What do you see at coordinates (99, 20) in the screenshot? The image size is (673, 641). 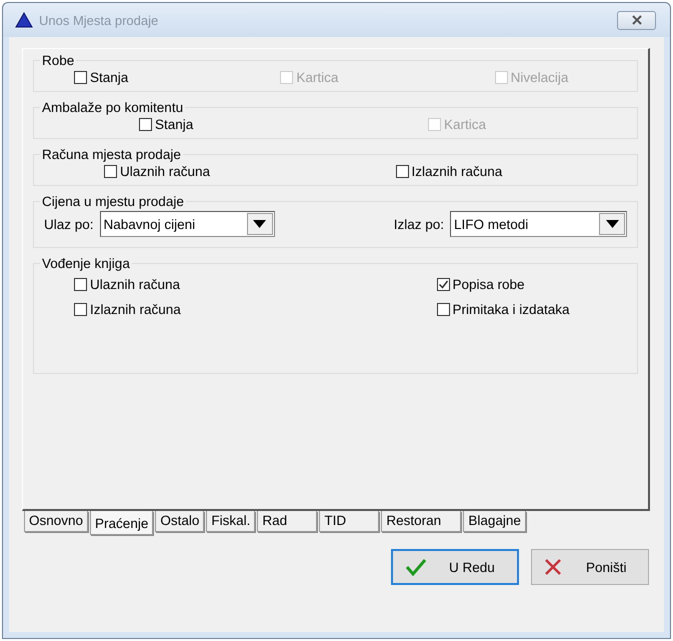 I see `window-title: Unos Mjesta prodaje` at bounding box center [99, 20].